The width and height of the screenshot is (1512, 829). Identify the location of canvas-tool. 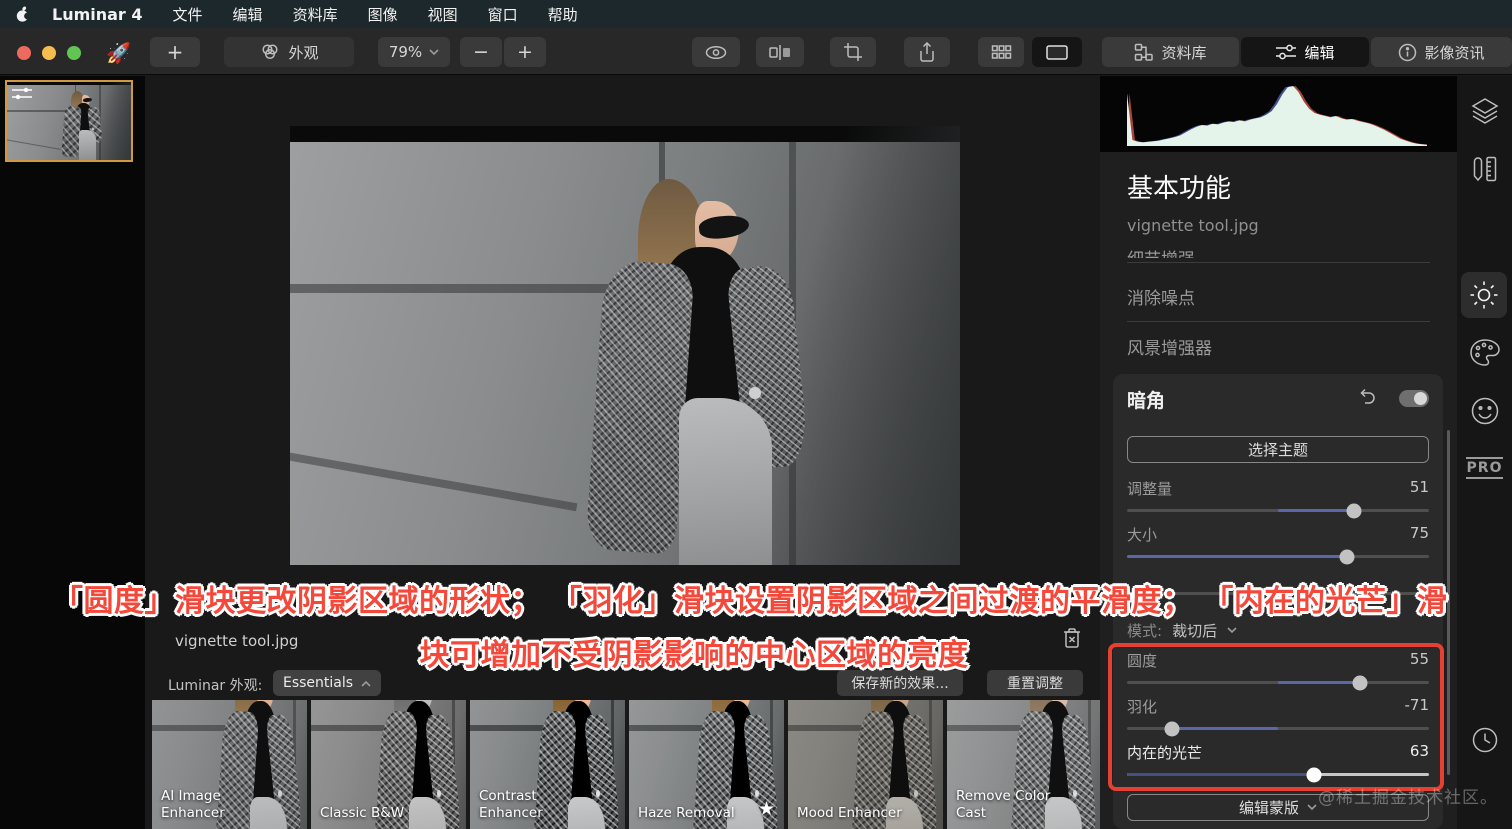
(1485, 169).